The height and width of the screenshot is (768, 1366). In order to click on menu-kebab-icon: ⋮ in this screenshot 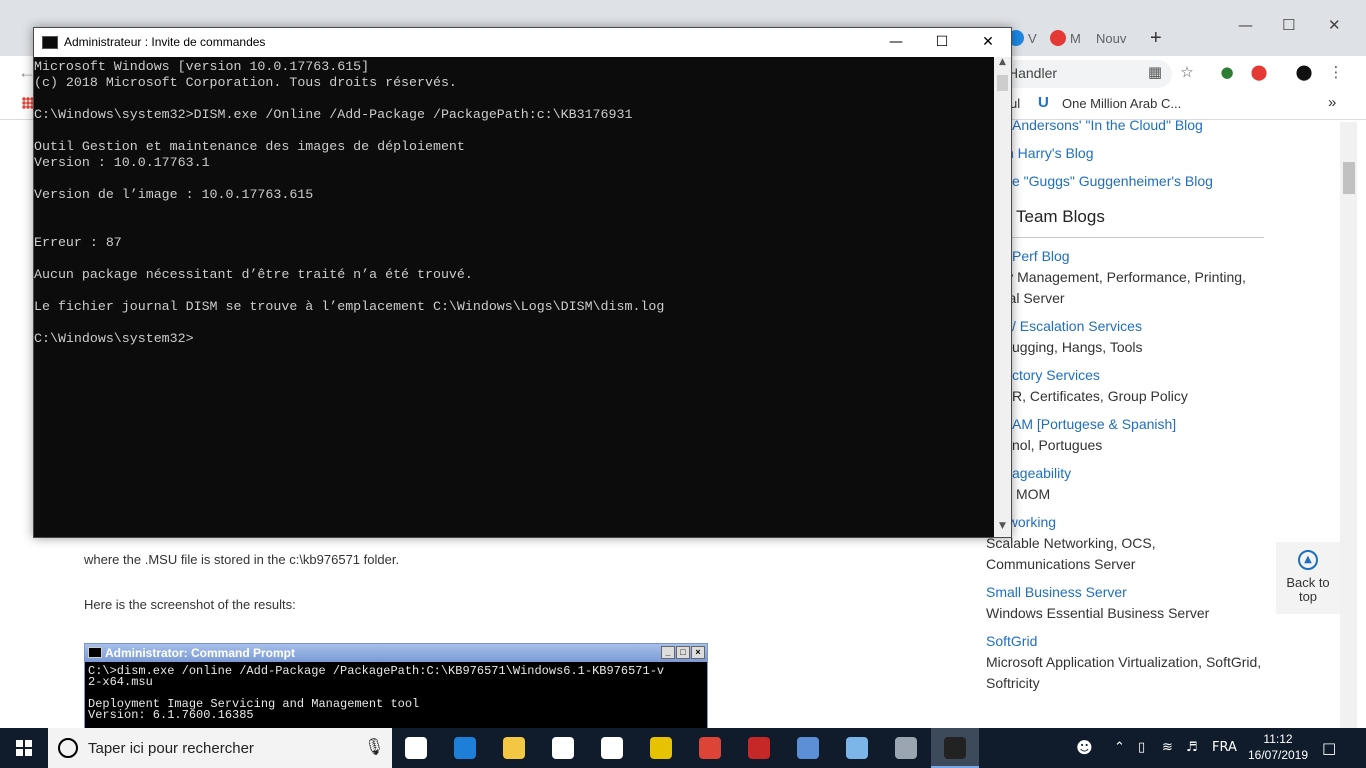, I will do `click(1336, 73)`.